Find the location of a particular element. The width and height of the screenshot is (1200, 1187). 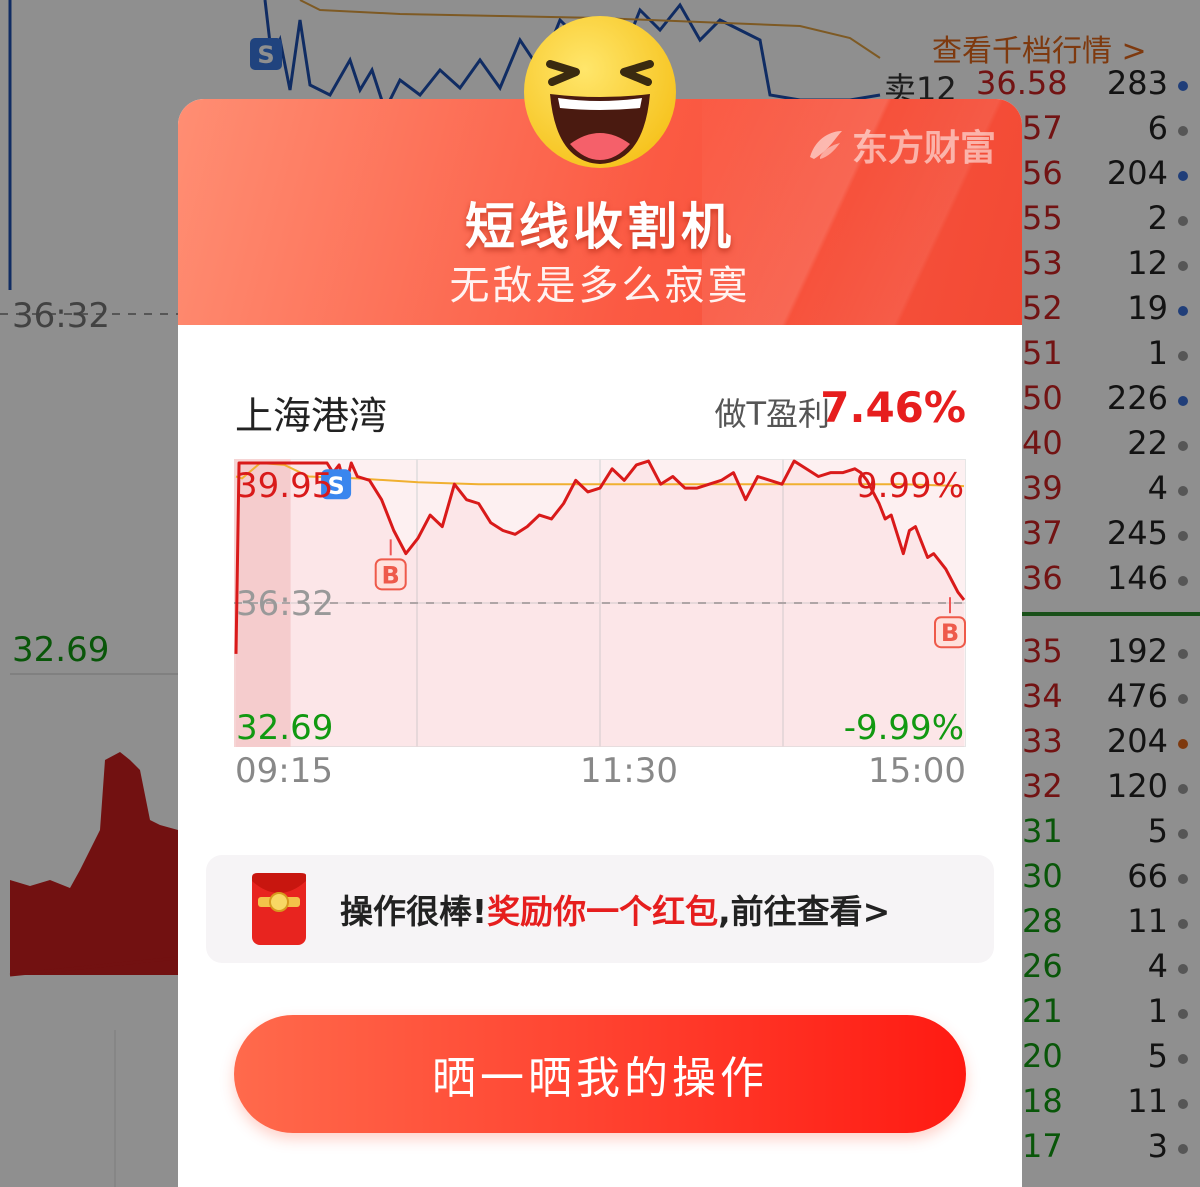

modal-title: 短线收割机 is located at coordinates (600, 227).